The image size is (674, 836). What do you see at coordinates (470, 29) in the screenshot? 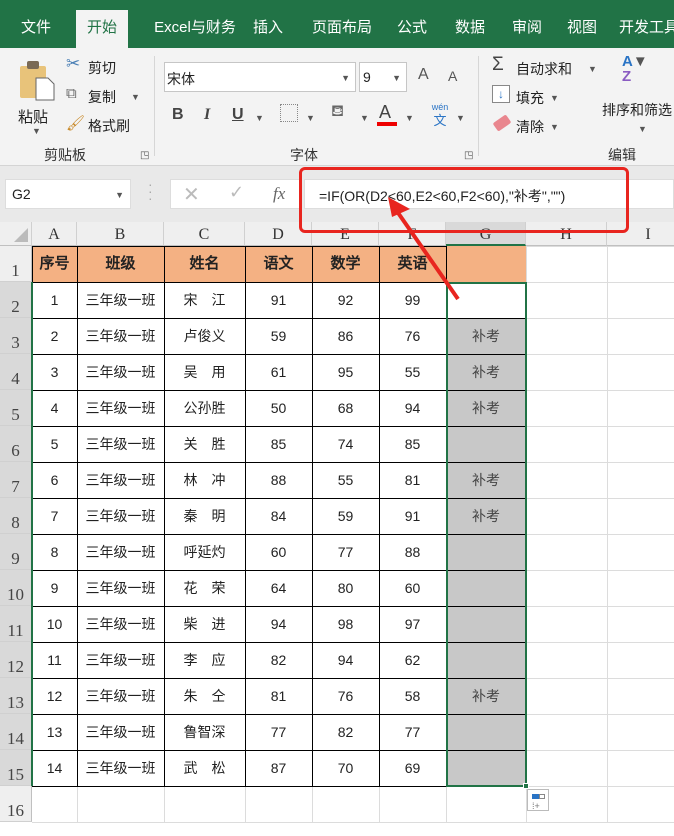
I see `tab-6: 数据` at bounding box center [470, 29].